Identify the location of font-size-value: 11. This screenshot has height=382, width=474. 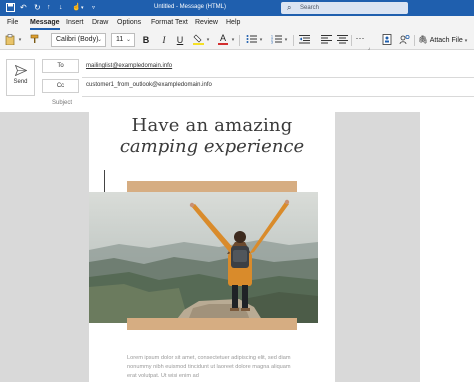
(120, 39).